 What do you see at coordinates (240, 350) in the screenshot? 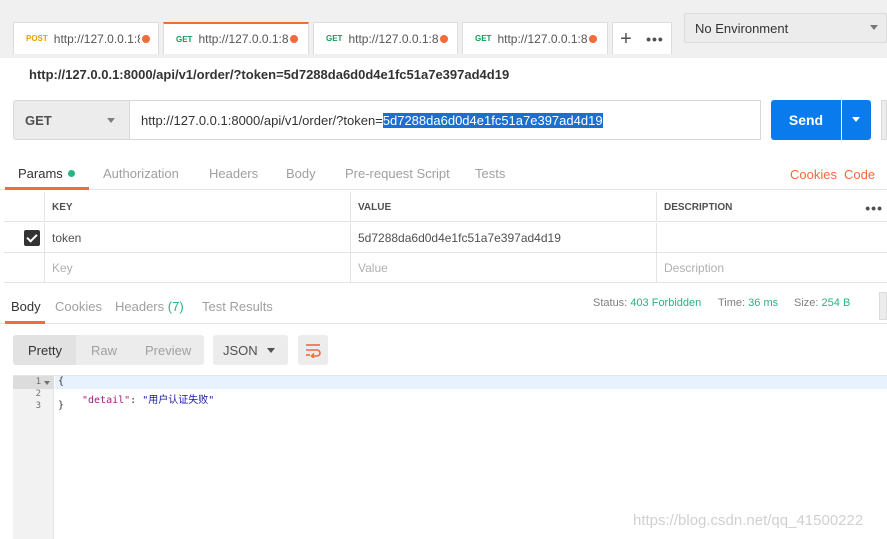
I see `format-label: JSON` at bounding box center [240, 350].